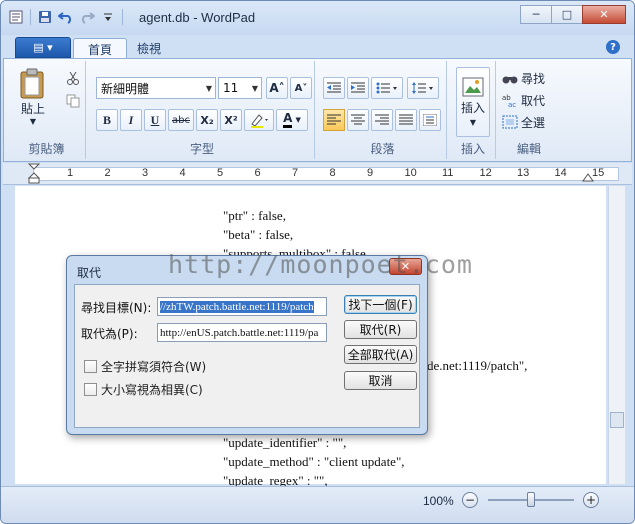 The image size is (635, 524). What do you see at coordinates (201, 149) in the screenshot?
I see `font-group-label: 字型` at bounding box center [201, 149].